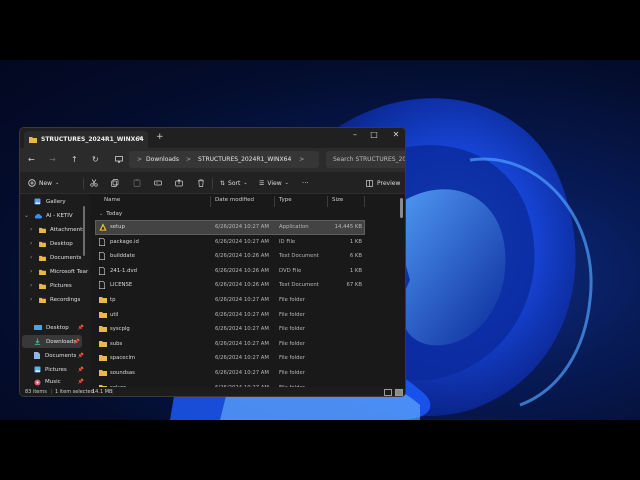  I want to click on new-button: New ⌄, so click(43, 183).